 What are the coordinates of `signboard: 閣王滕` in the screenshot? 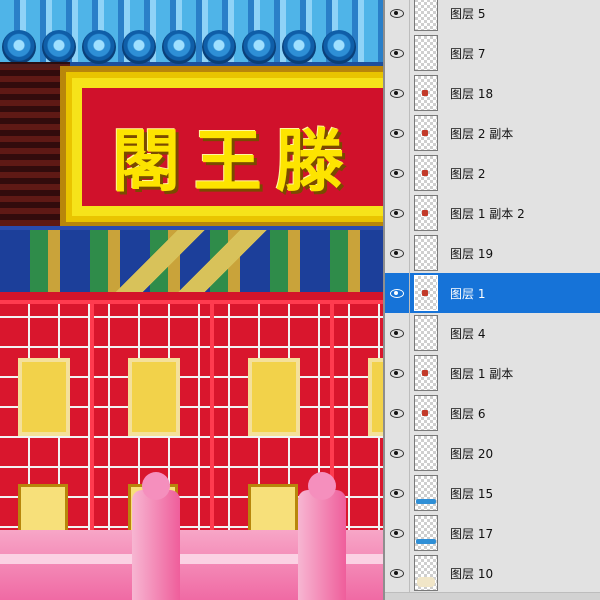 It's located at (221, 147).